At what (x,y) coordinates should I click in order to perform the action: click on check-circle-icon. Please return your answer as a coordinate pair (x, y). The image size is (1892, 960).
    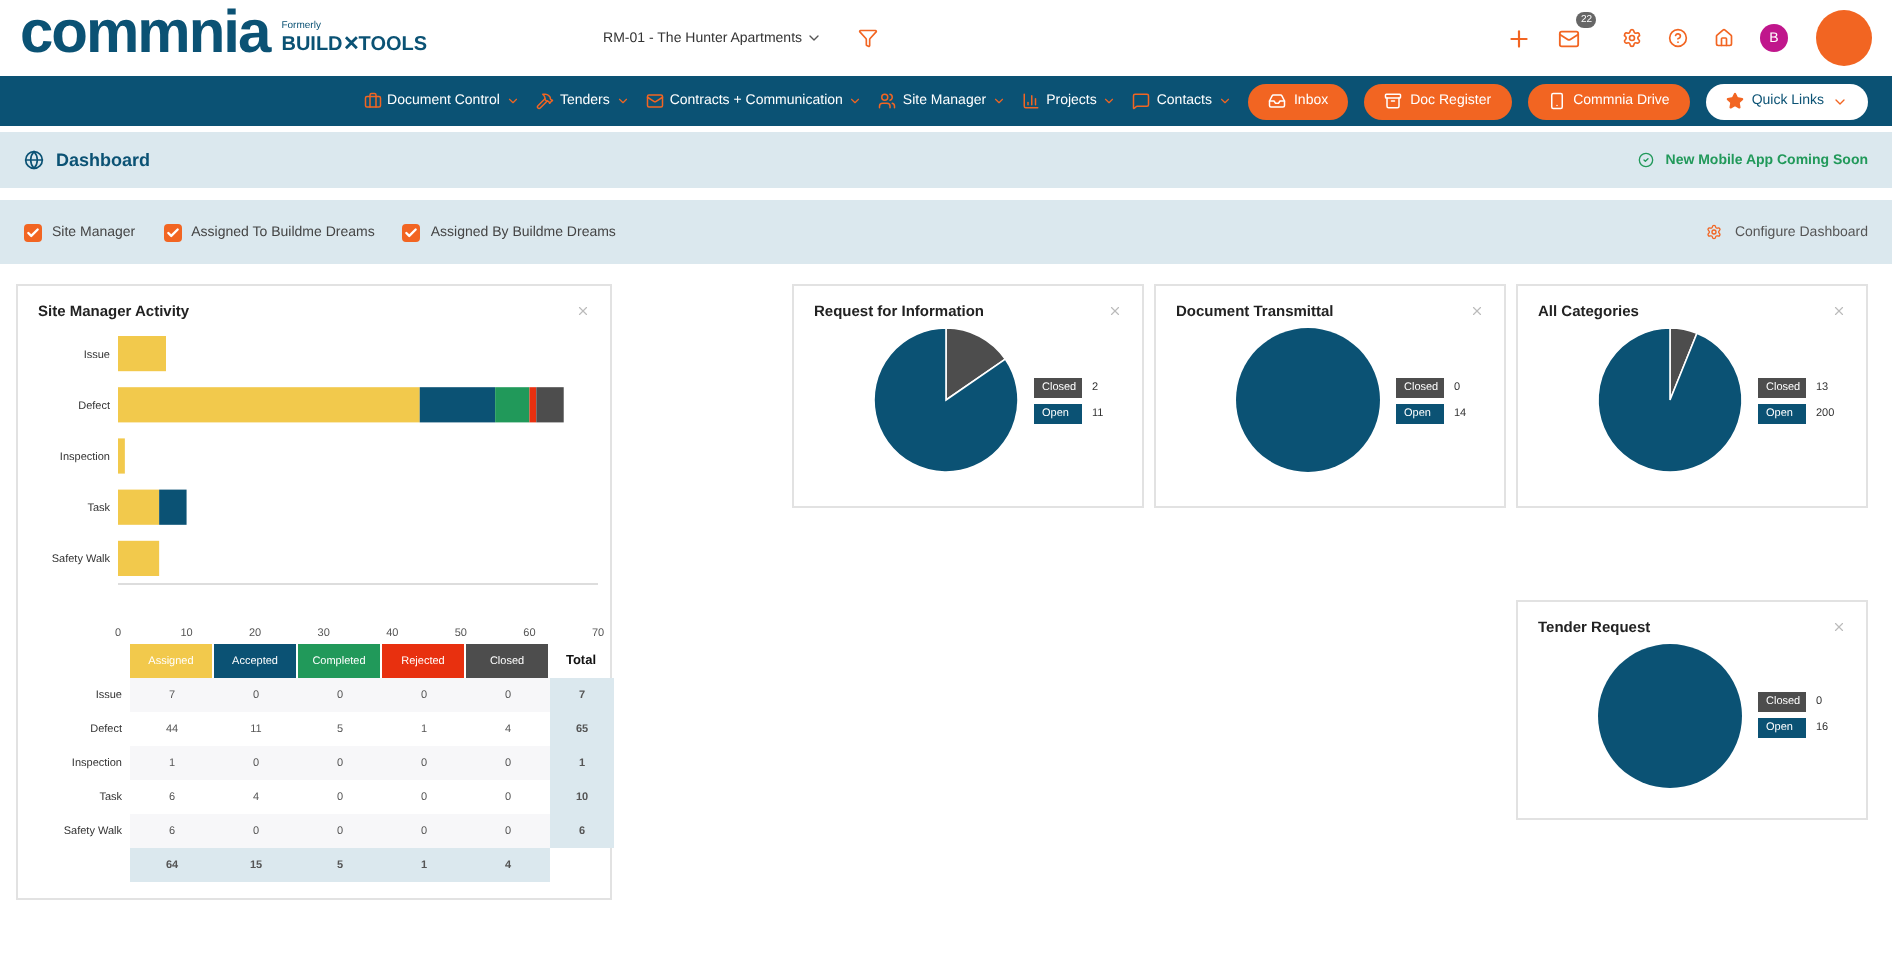
    Looking at the image, I should click on (1645, 160).